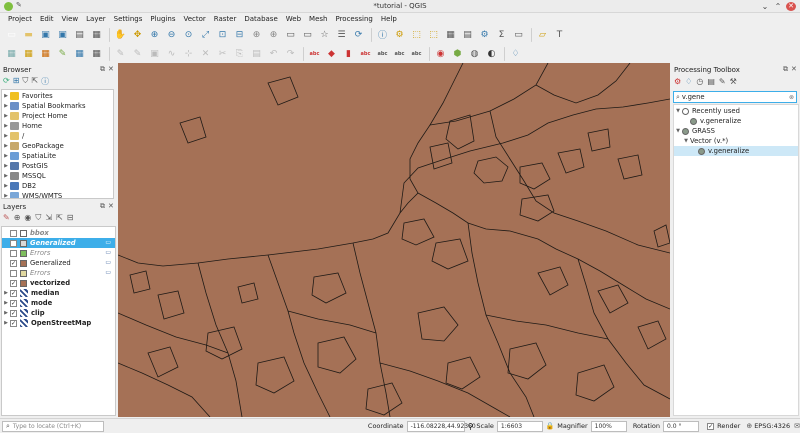 The height and width of the screenshot is (433, 800). Describe the element at coordinates (154, 53) in the screenshot. I see `save-edits-icon: ▣` at that location.